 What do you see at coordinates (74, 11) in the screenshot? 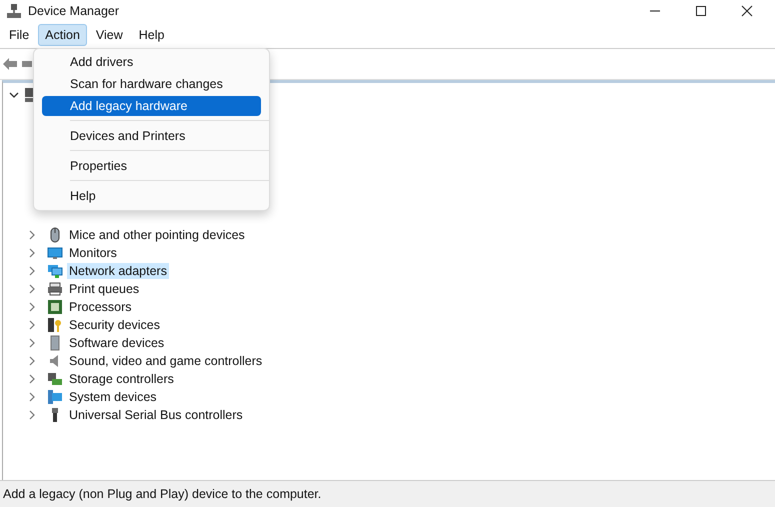
I see `window-title: Device Manager` at bounding box center [74, 11].